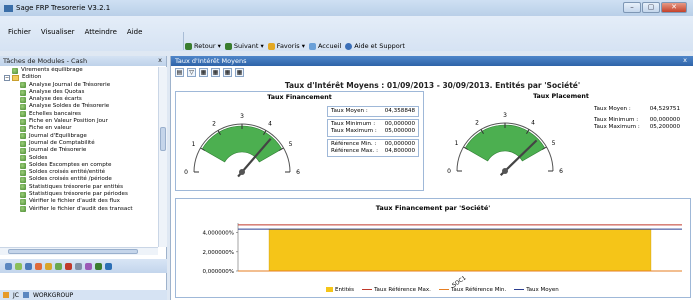  What do you see at coordinates (519, 289) in the screenshot?
I see `legend-line` at bounding box center [519, 289].